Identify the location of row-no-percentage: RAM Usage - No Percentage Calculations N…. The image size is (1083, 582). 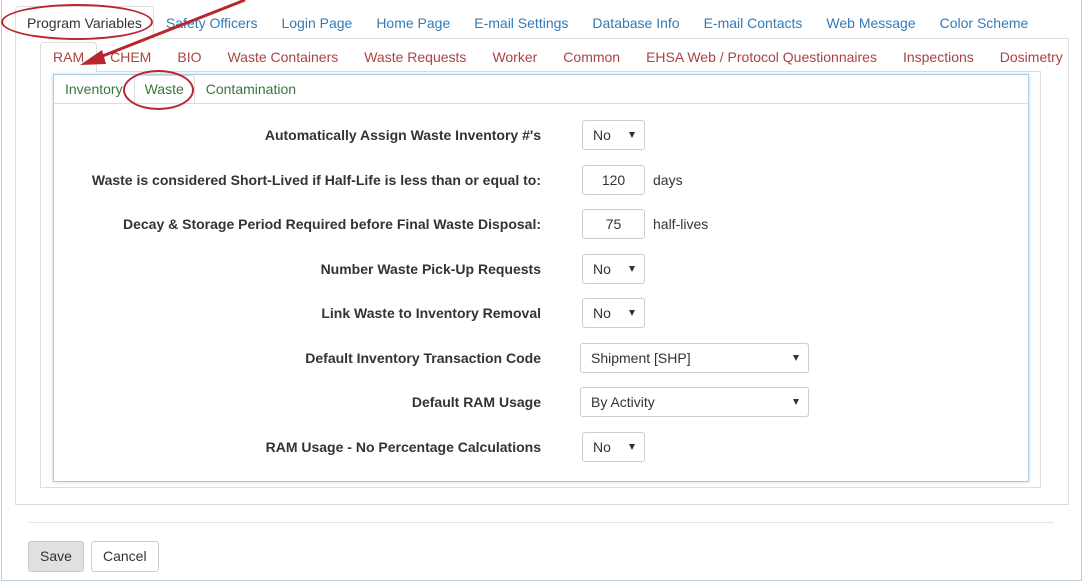
(534, 447).